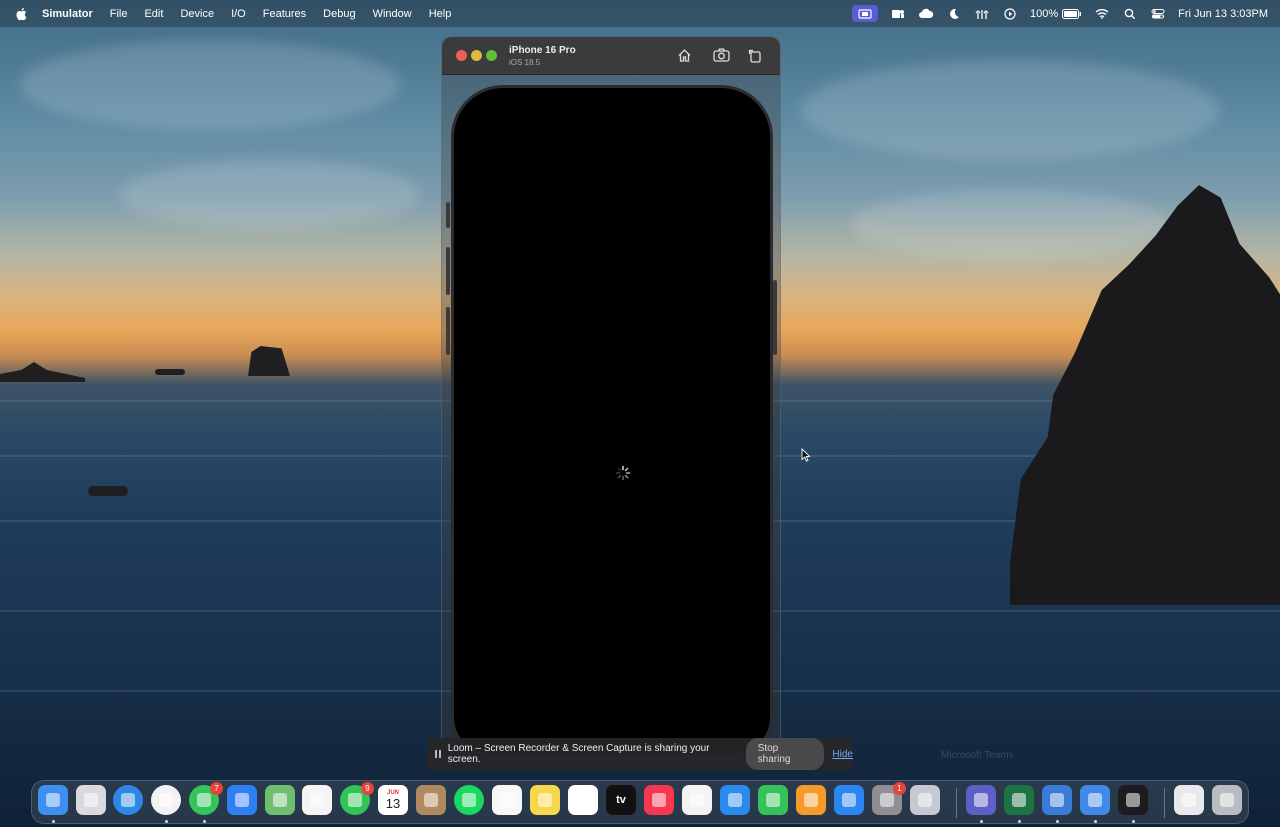 Image resolution: width=1280 pixels, height=827 pixels. I want to click on keynote-icon, so click(735, 800).